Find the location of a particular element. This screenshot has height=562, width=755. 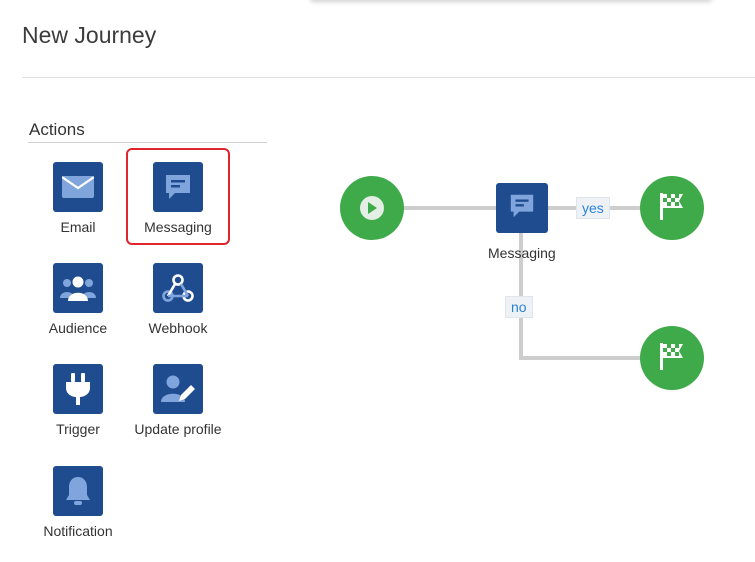

action-audience: Audience is located at coordinates (78, 304).